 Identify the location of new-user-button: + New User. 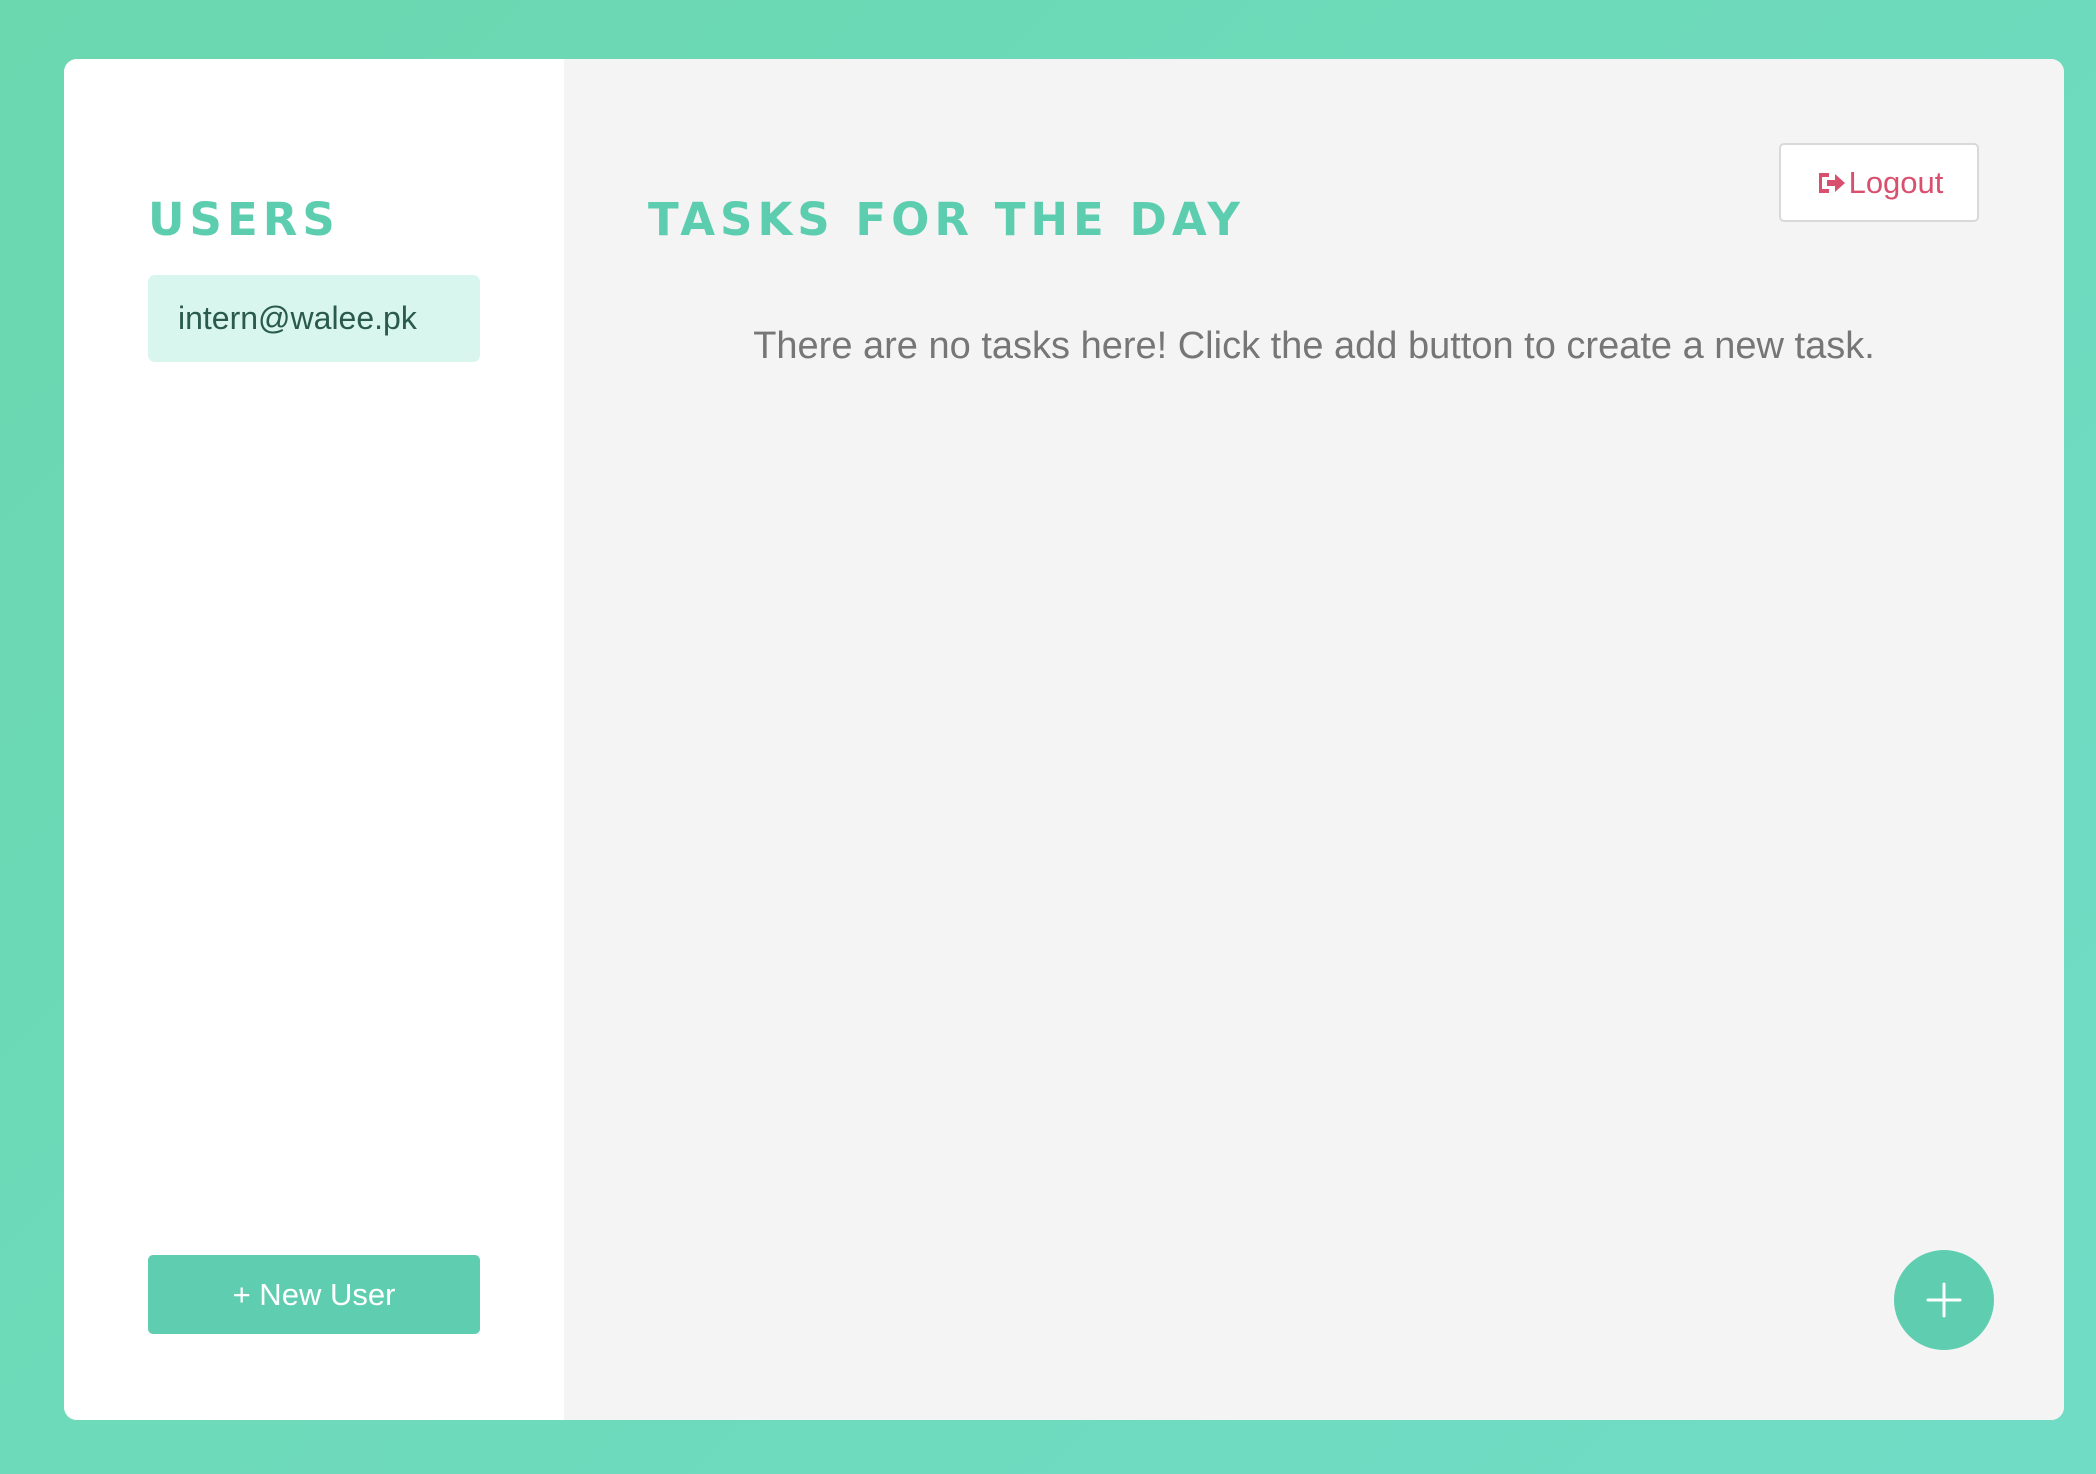
(314, 1294).